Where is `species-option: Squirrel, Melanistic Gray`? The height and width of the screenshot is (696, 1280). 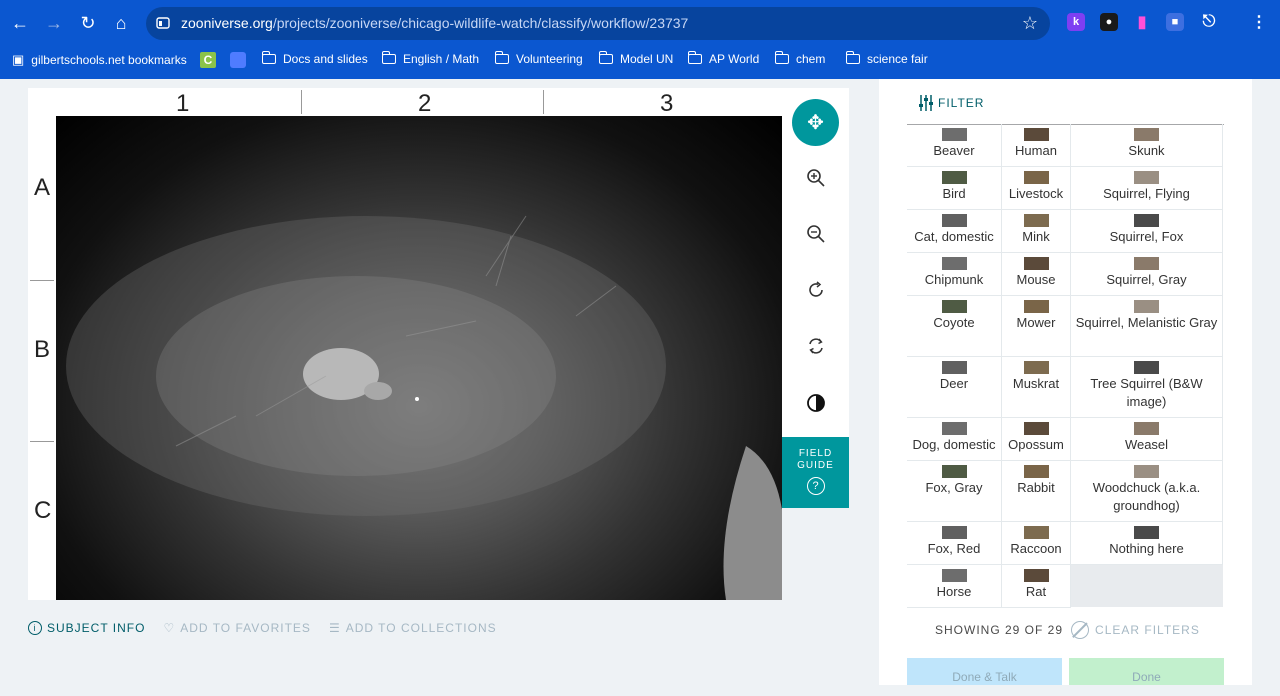
species-option: Squirrel, Melanistic Gray is located at coordinates (1147, 326).